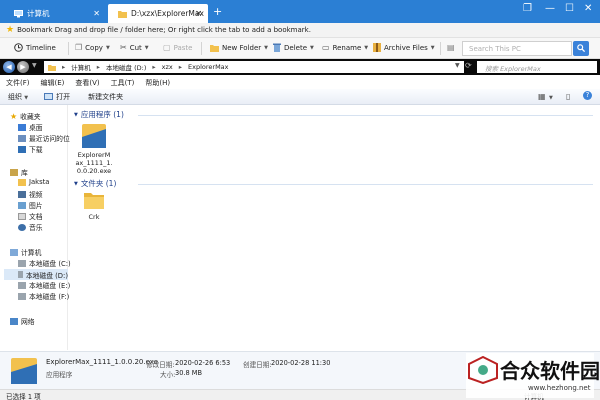 The image size is (600, 400). What do you see at coordinates (94, 136) in the screenshot?
I see `application-icon` at bounding box center [94, 136].